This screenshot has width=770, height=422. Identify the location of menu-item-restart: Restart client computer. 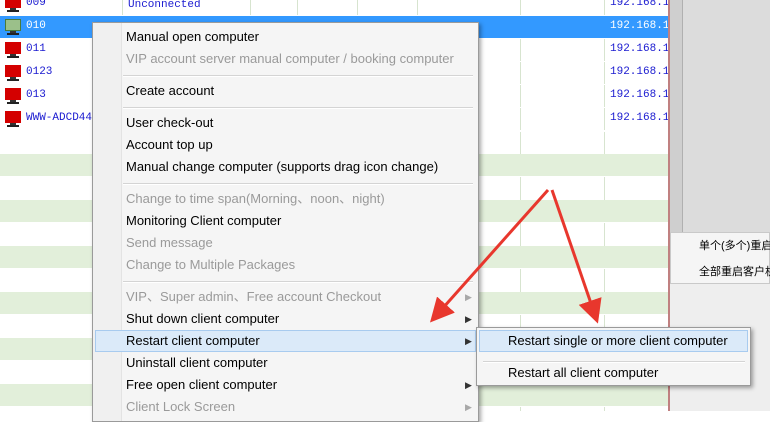
(193, 341).